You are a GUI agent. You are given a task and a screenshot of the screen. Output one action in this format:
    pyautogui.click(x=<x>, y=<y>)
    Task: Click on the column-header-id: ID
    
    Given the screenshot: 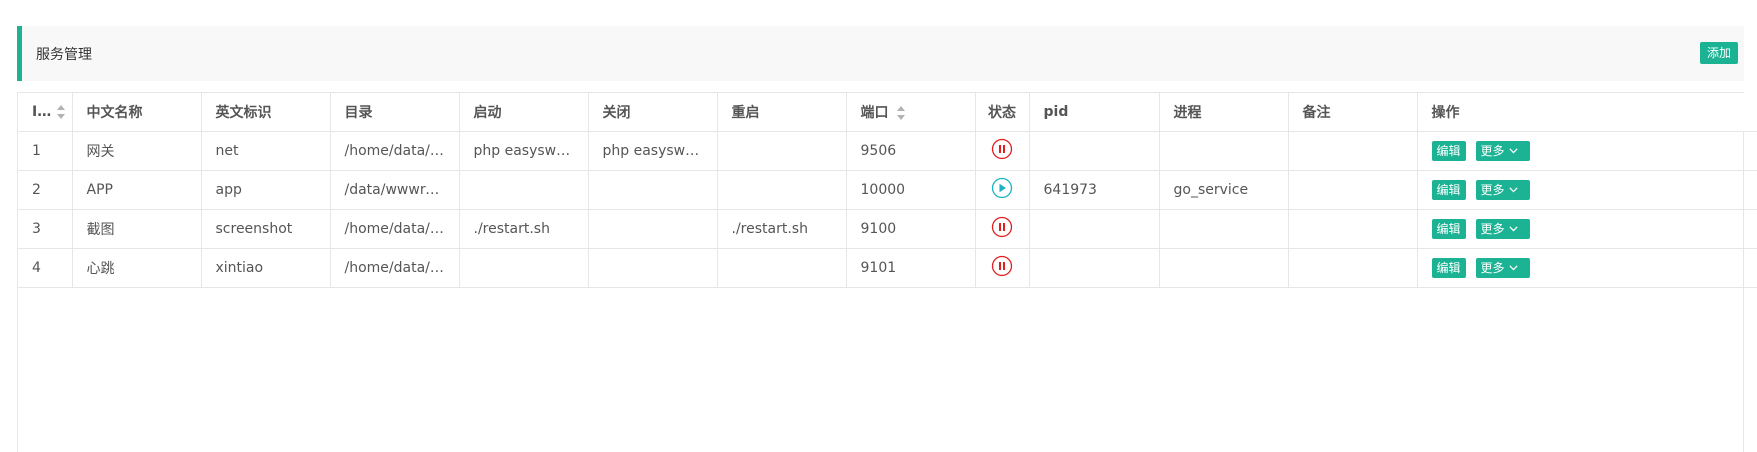 What is the action you would take?
    pyautogui.click(x=45, y=112)
    